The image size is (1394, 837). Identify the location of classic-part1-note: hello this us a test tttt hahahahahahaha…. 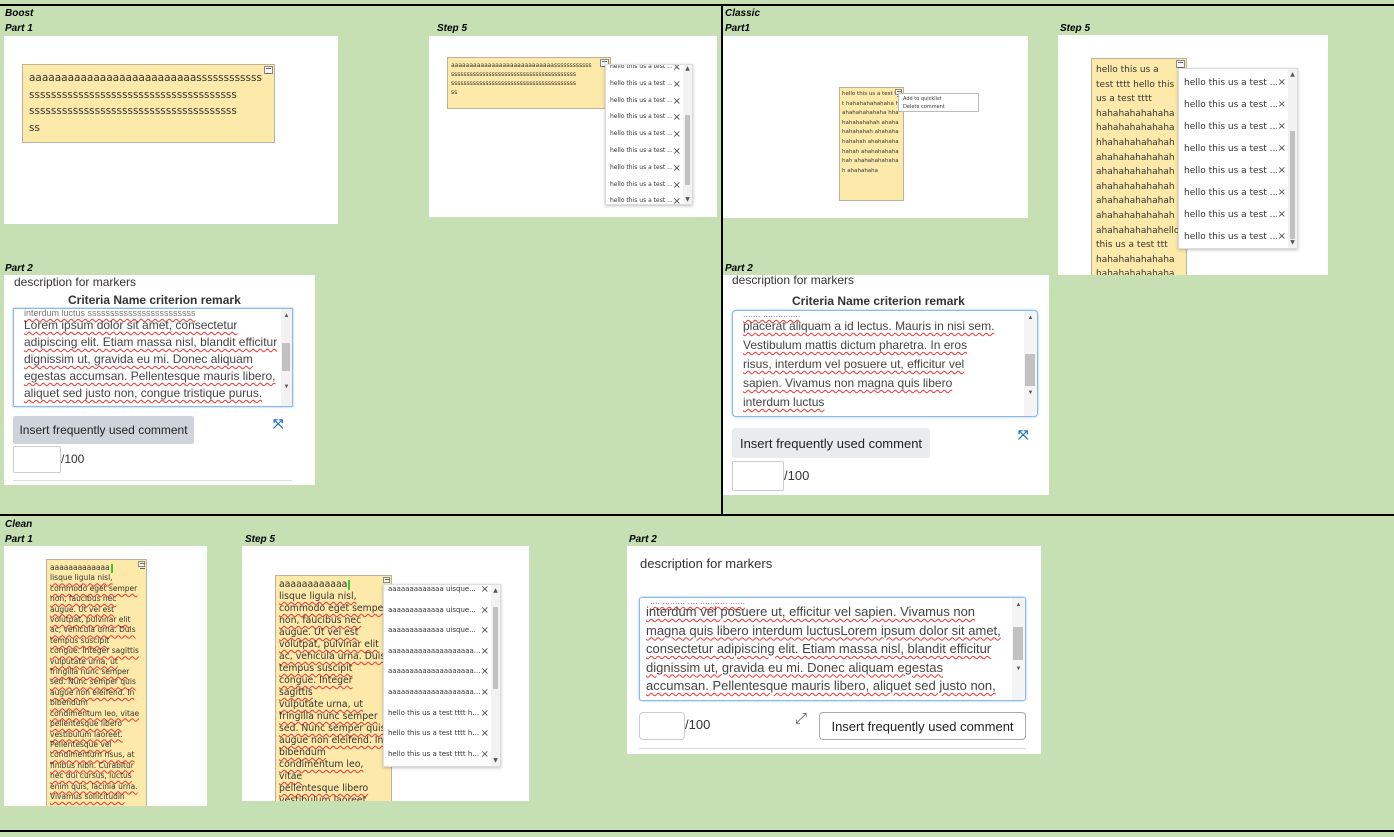
(871, 144).